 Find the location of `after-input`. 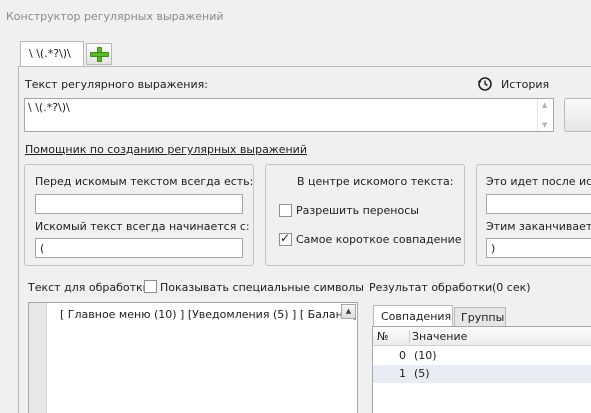

after-input is located at coordinates (538, 204).